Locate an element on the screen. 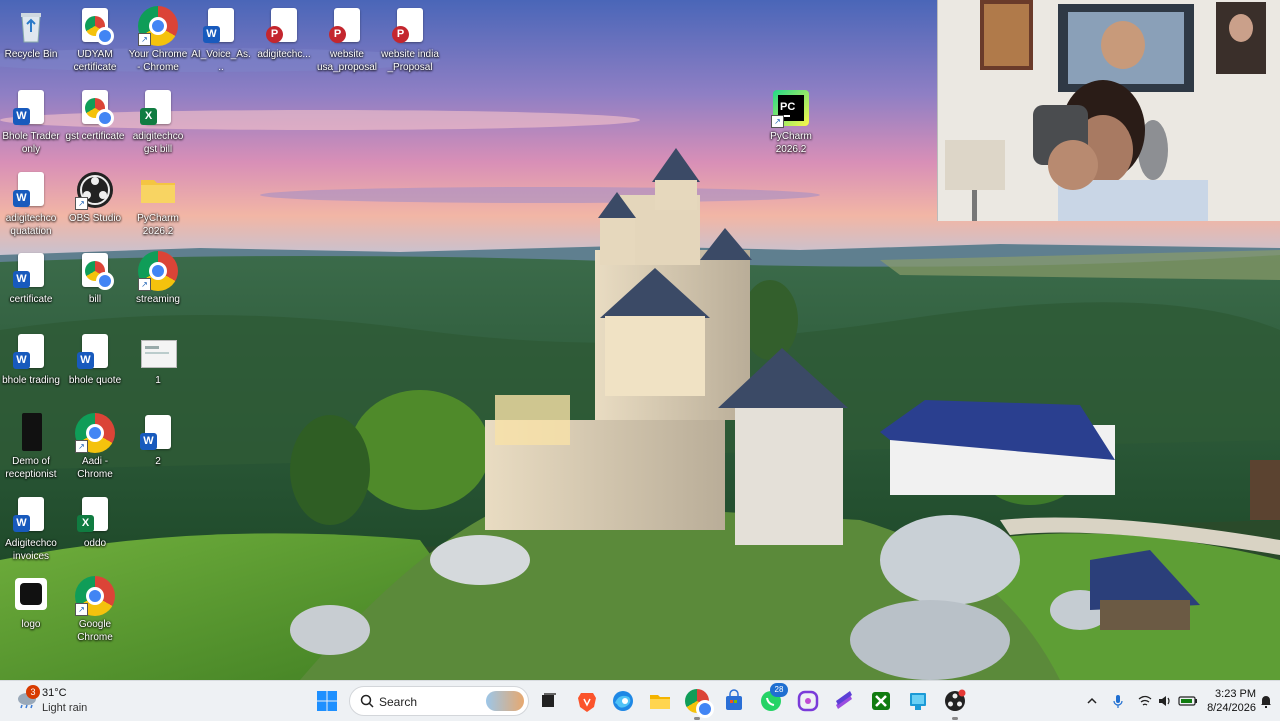 The image size is (1280, 721). desktop-icon-logo: logo is located at coordinates (31, 603).